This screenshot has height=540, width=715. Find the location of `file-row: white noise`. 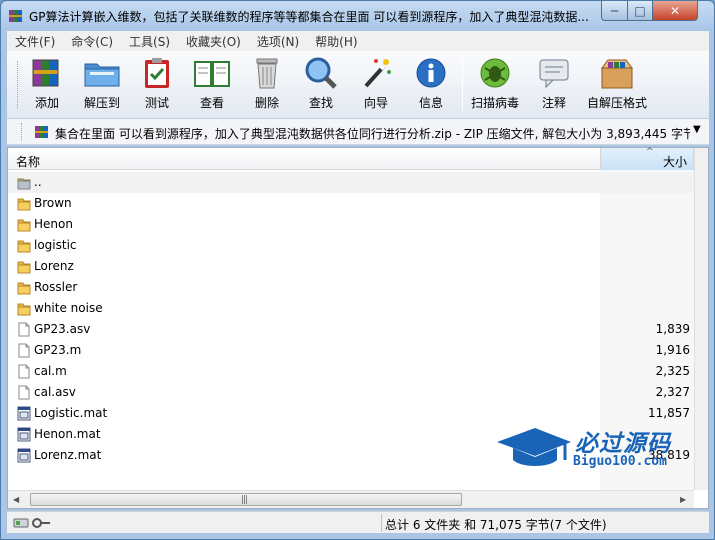

file-row: white noise is located at coordinates (351, 308).